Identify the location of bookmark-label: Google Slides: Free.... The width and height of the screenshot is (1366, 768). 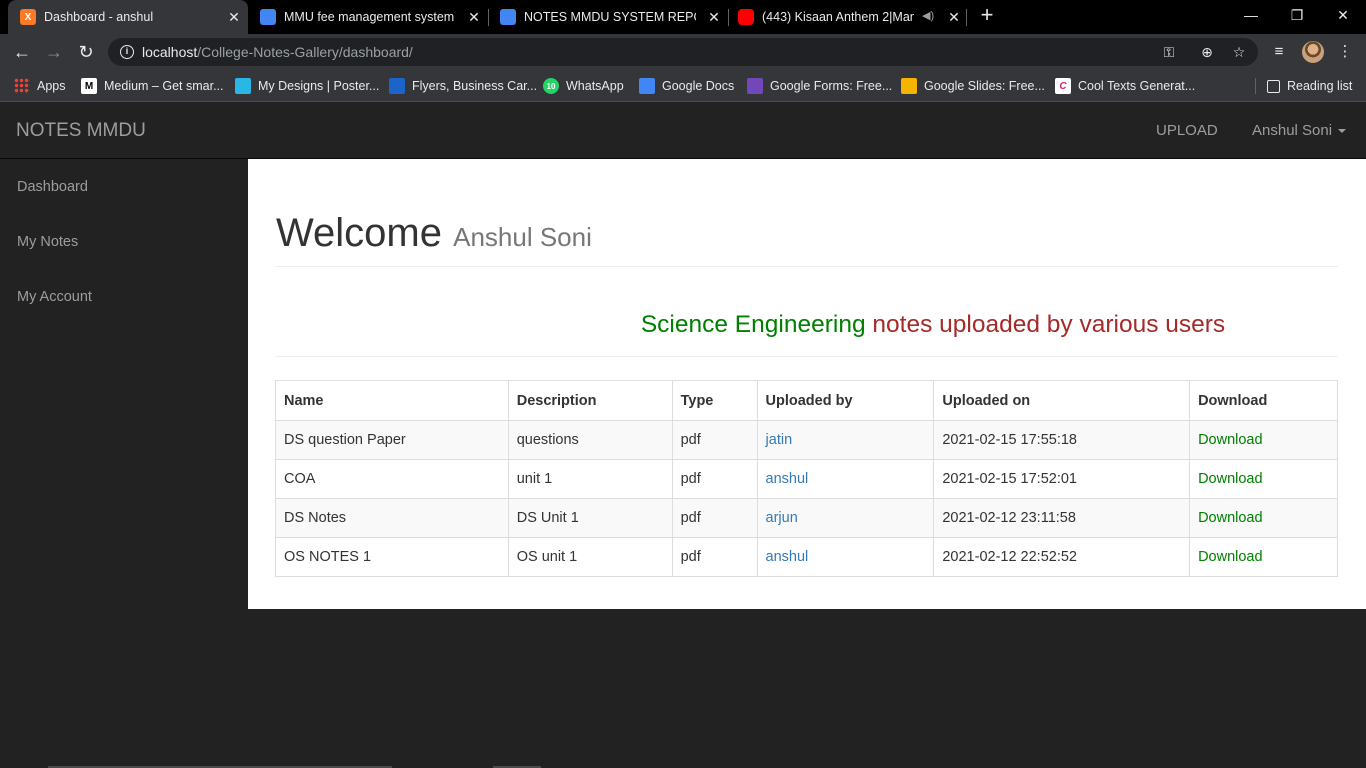
(984, 86).